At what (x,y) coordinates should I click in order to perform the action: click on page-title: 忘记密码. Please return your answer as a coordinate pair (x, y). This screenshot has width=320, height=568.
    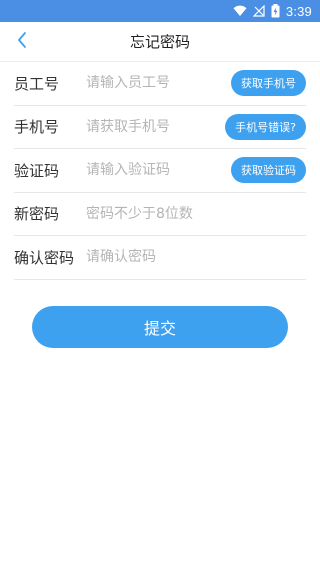
    Looking at the image, I should click on (159, 42).